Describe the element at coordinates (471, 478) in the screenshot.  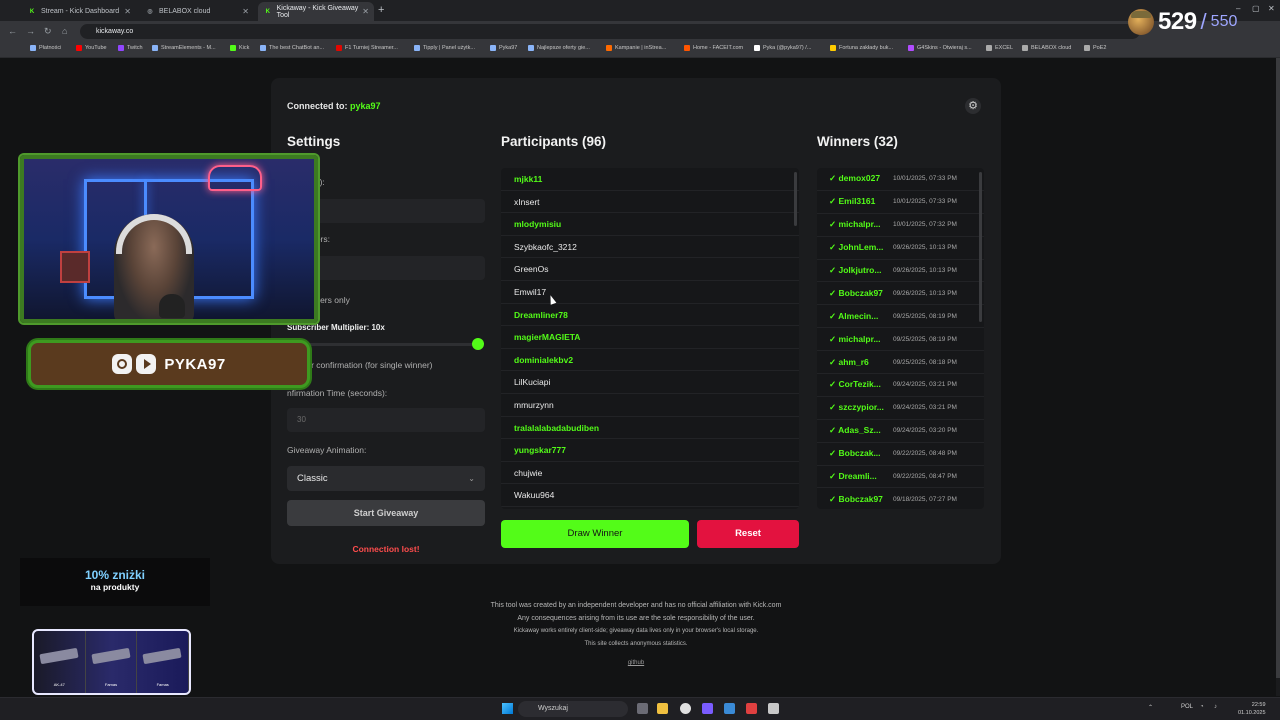
I see `chevron-down-icon: ⌄` at that location.